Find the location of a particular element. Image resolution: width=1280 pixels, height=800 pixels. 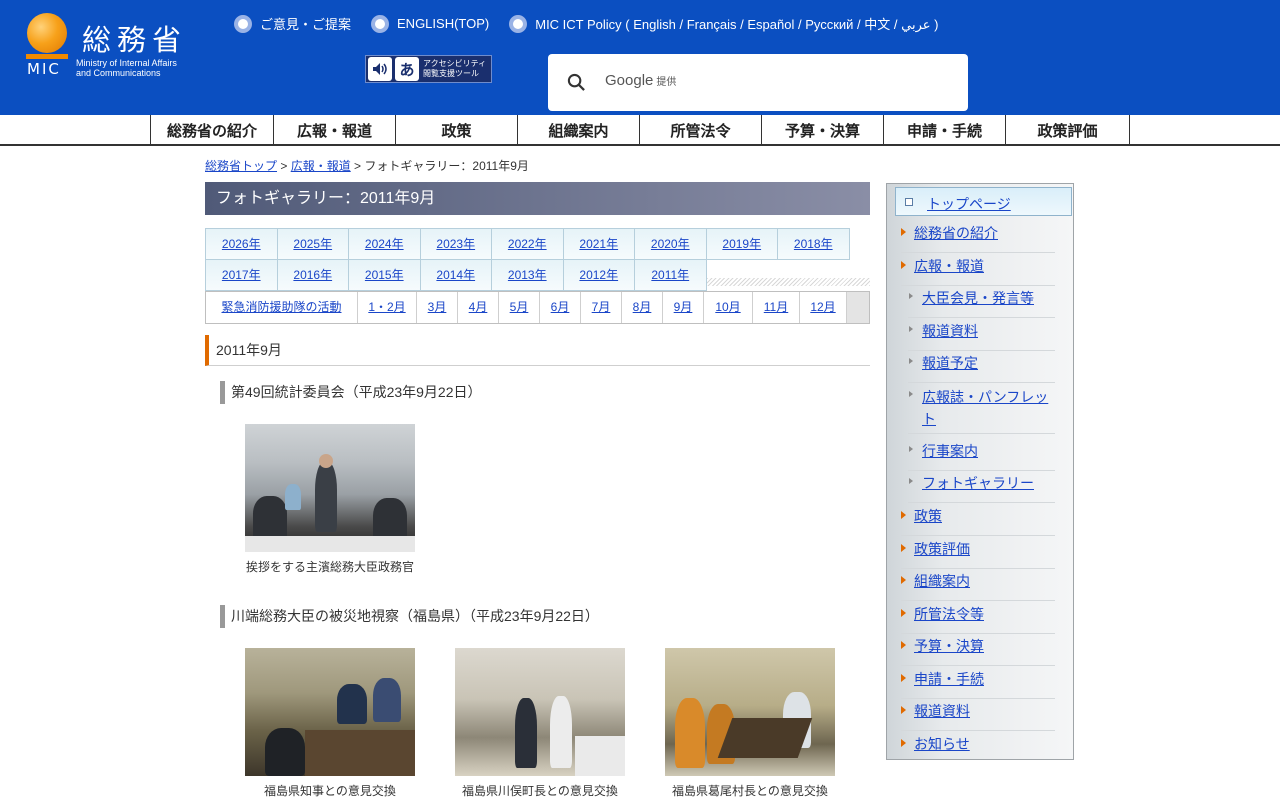

month-tab: 緊急消防援助隊の活動 is located at coordinates (282, 307).